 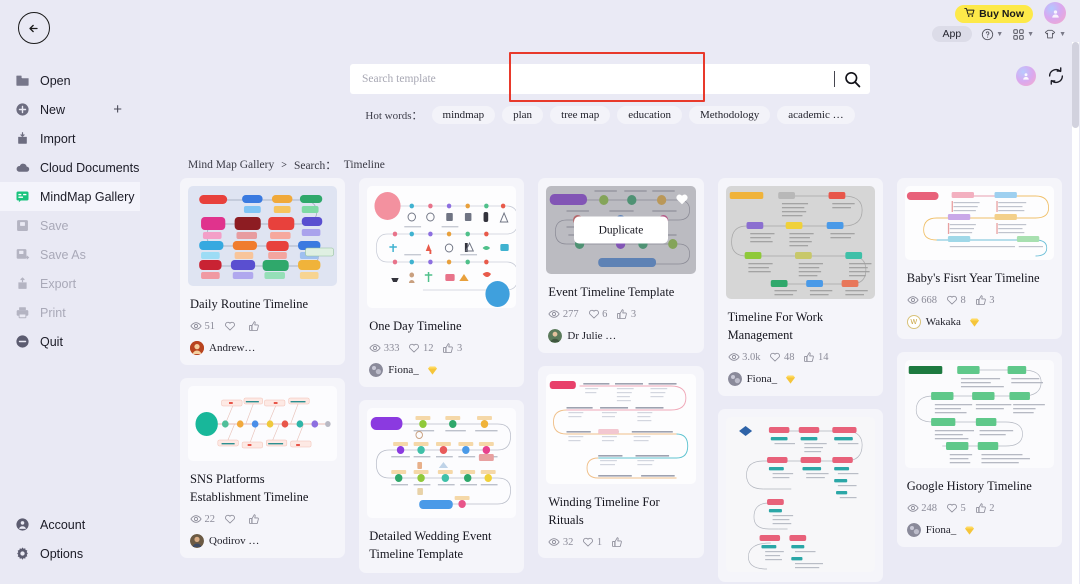 I want to click on template-card: Winding Timeline For Rituals 32 1, so click(x=621, y=462).